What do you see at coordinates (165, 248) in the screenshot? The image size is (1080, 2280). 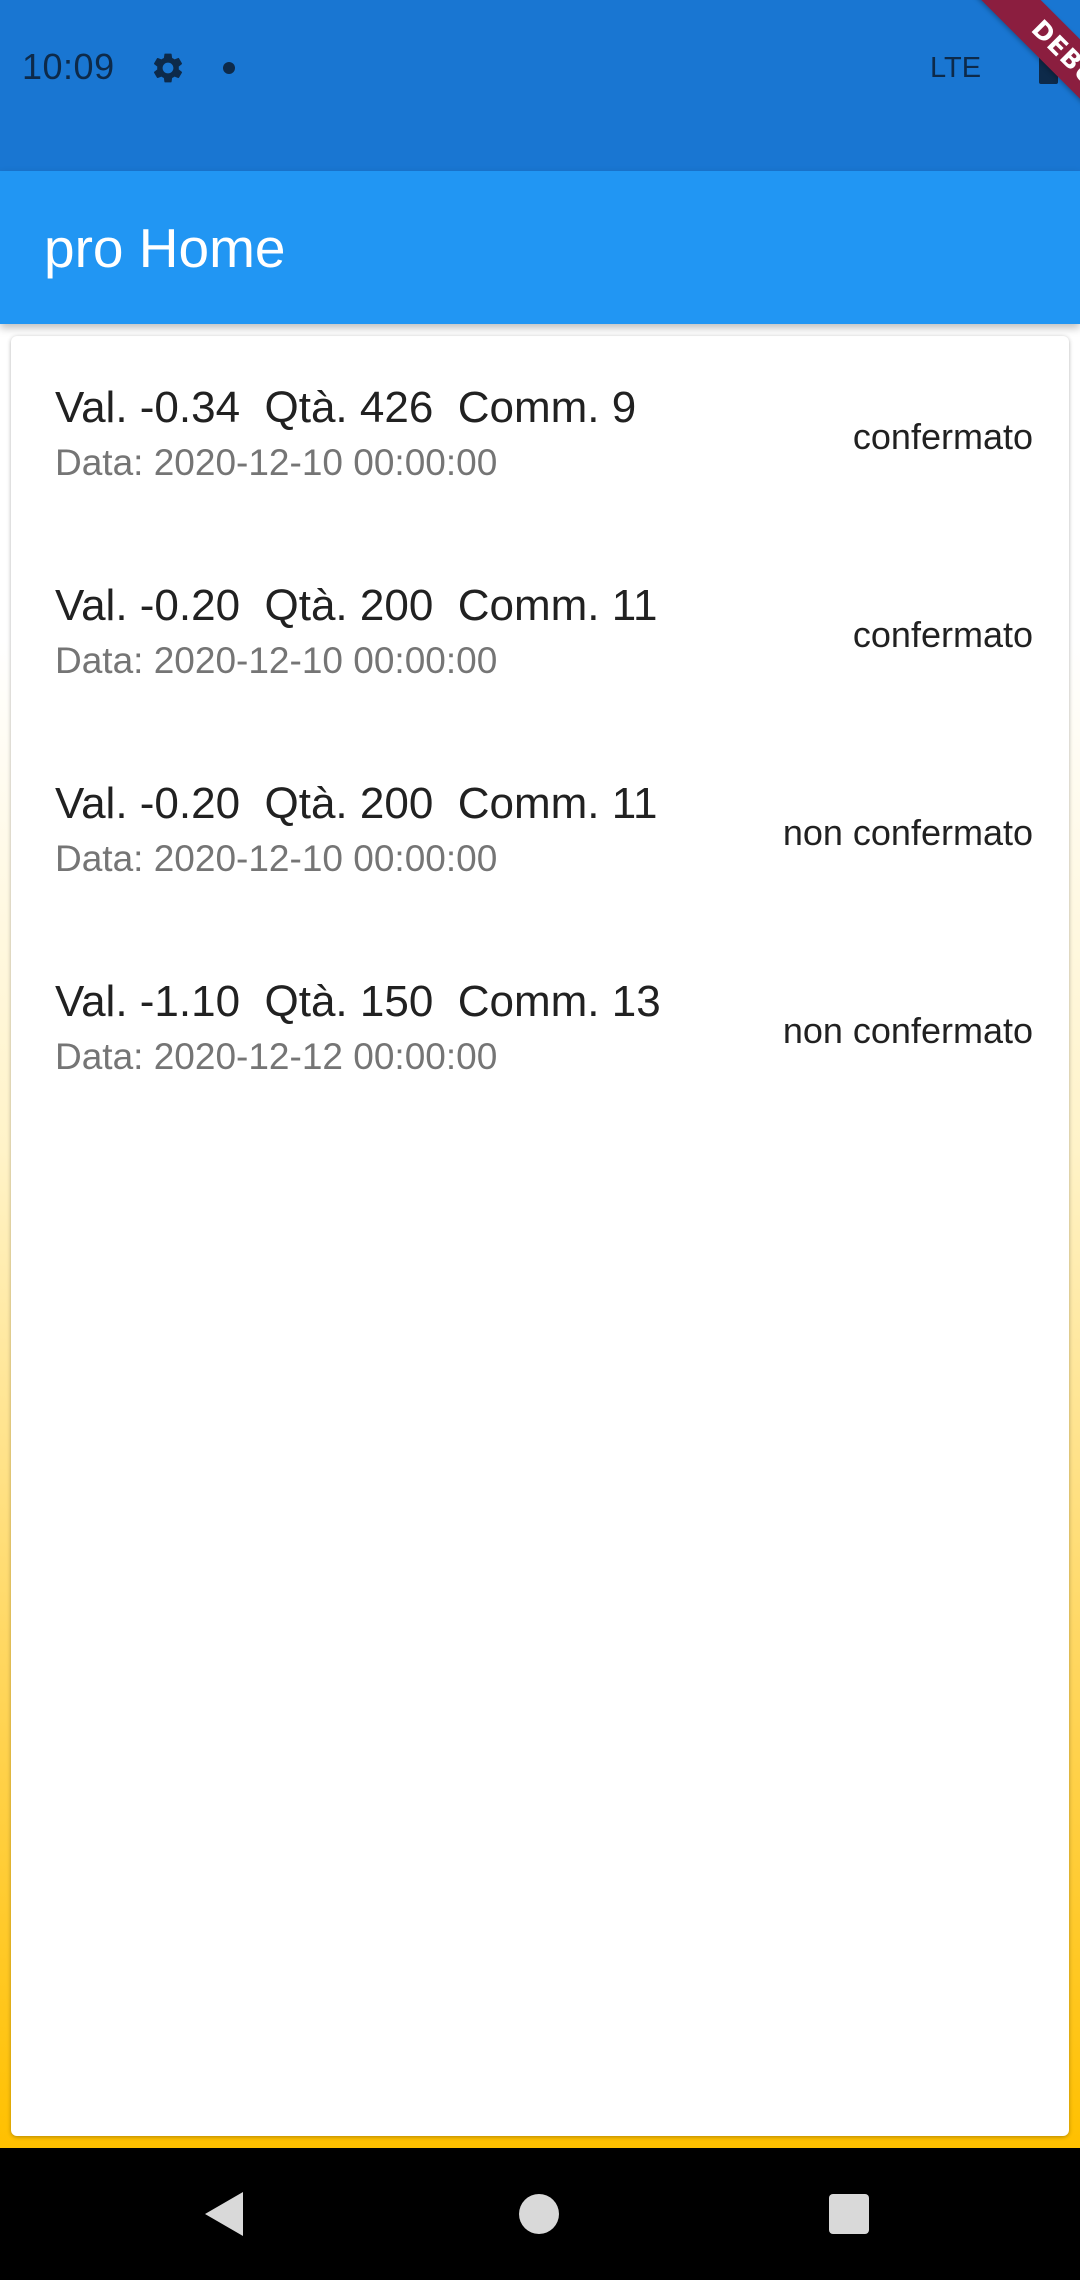 I see `page-title: pro Home` at bounding box center [165, 248].